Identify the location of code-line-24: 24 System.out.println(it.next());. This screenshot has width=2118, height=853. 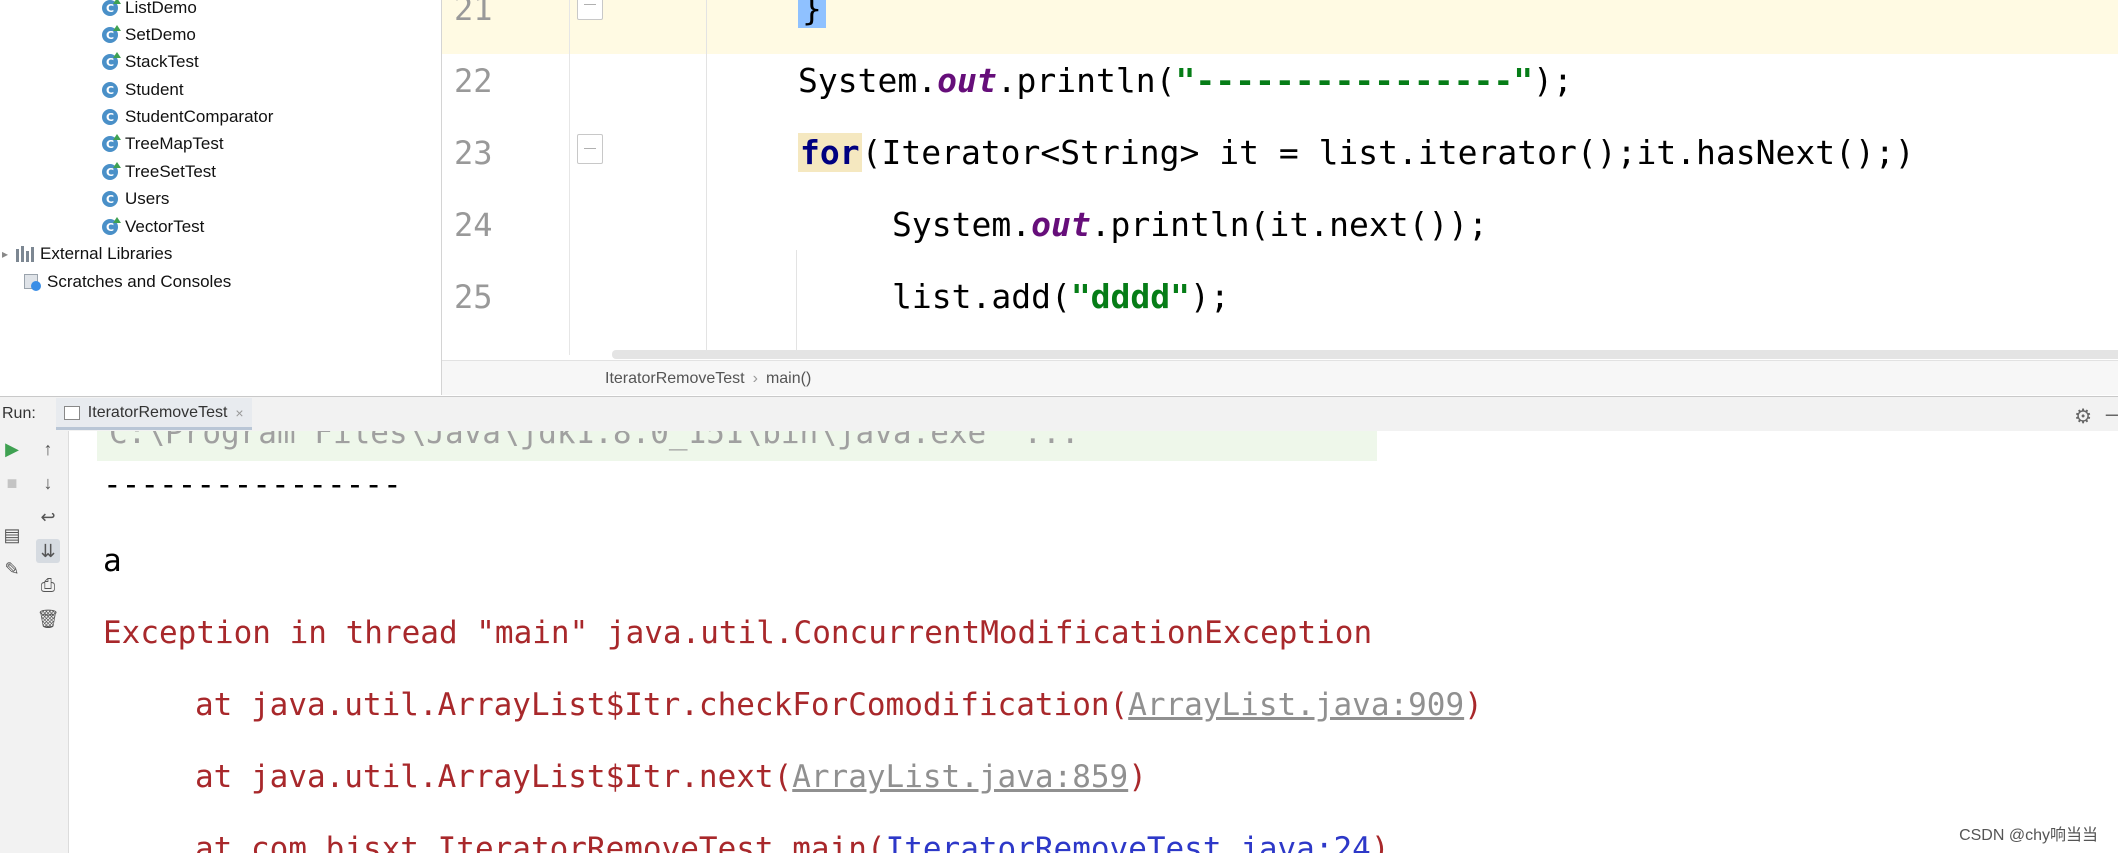
(1280, 234).